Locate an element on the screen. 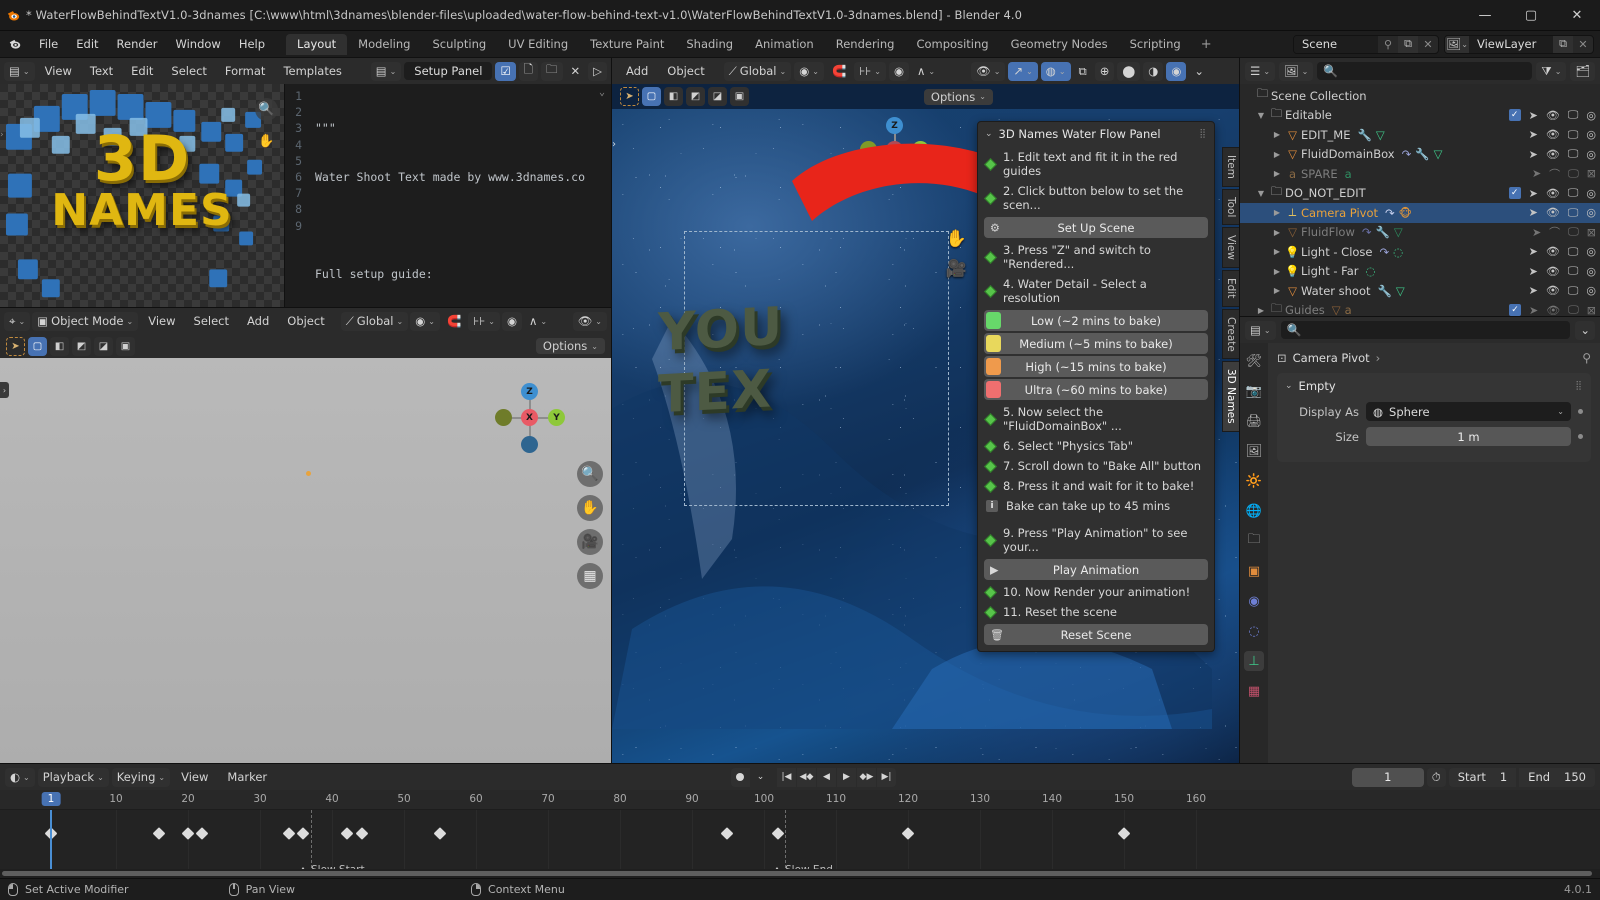  drag-handle-icon: ⣿ is located at coordinates (1579, 386).